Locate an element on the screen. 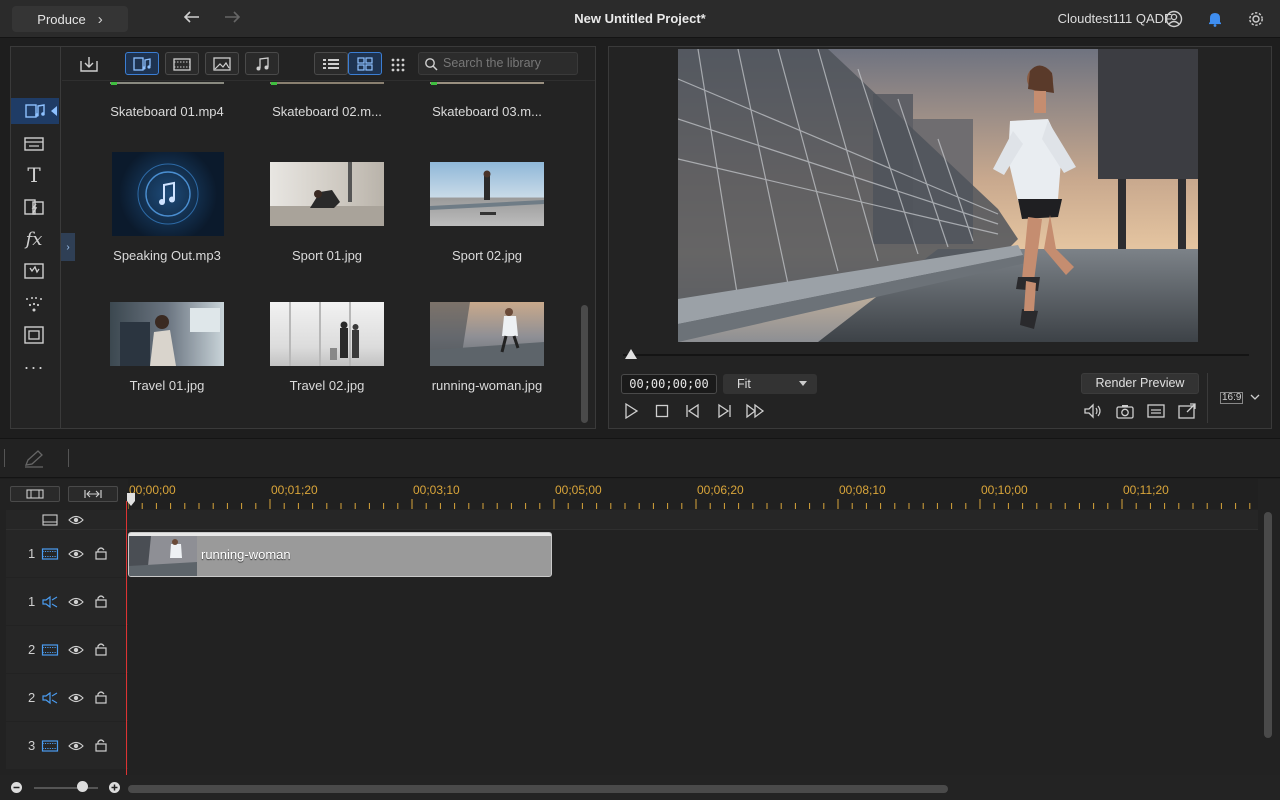  item-label: Travel 01.jpg is located at coordinates (167, 385).